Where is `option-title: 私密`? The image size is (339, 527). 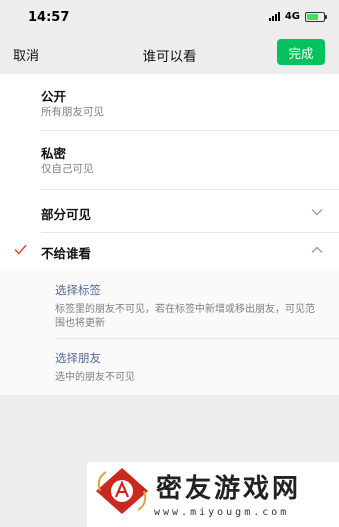 option-title: 私密 is located at coordinates (54, 153).